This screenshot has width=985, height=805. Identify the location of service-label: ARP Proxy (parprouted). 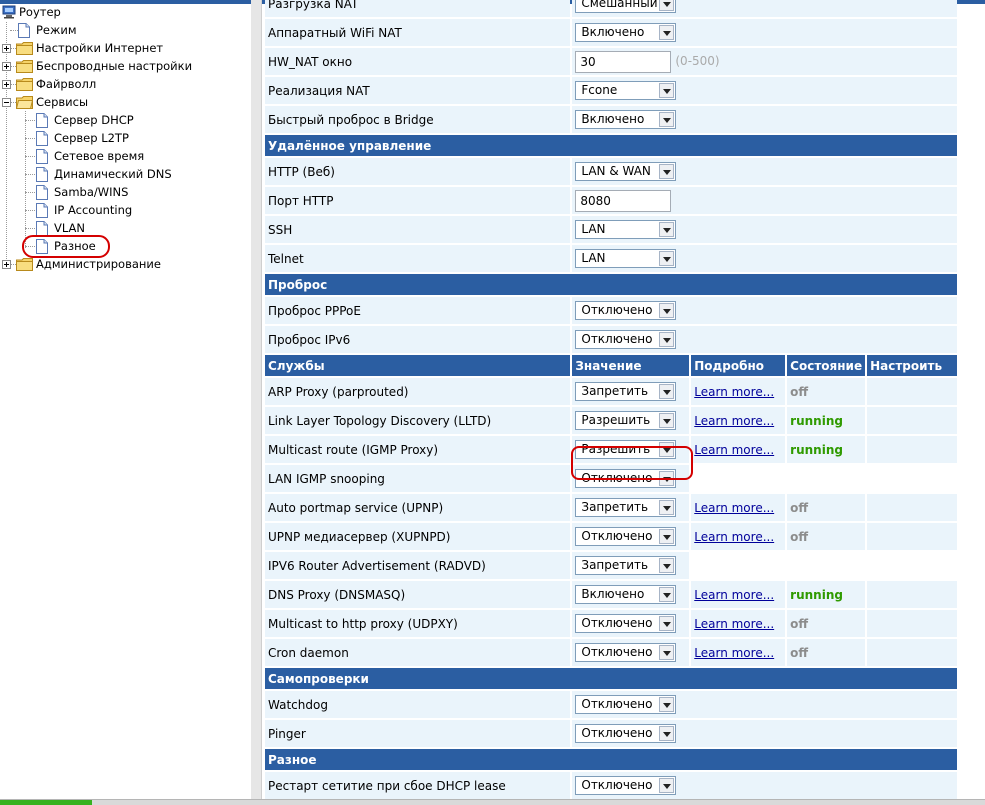
(418, 391).